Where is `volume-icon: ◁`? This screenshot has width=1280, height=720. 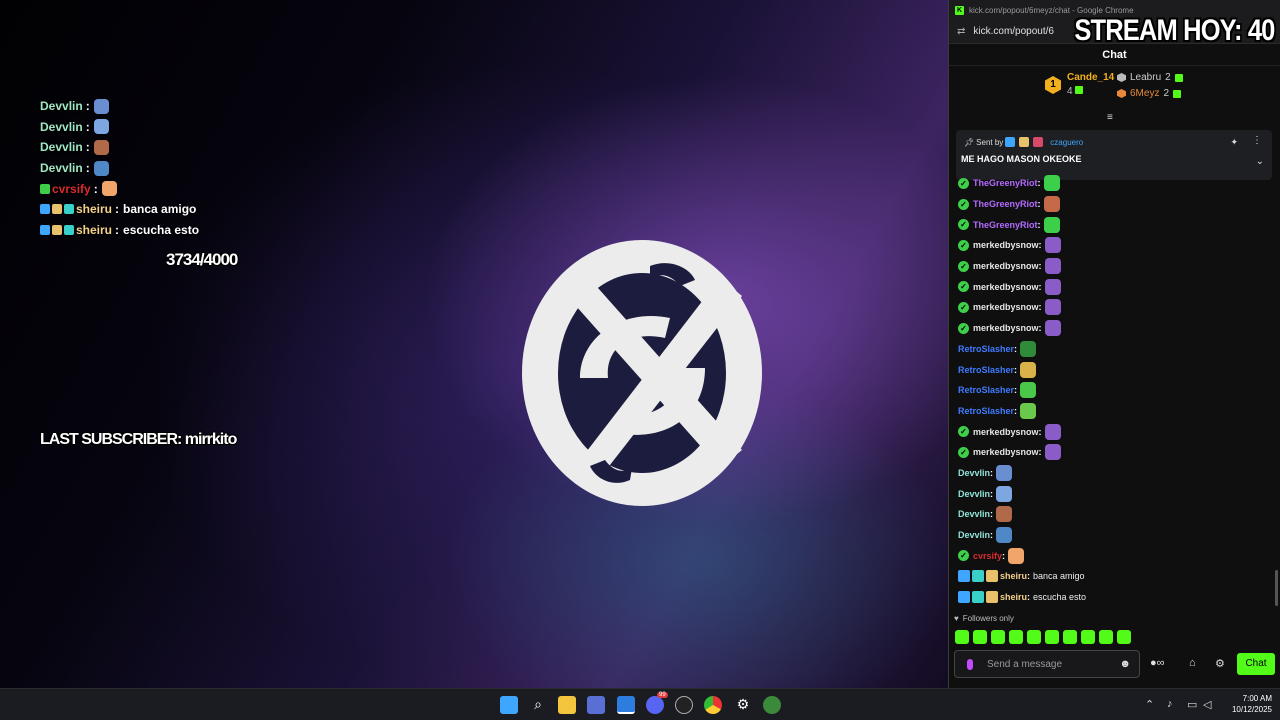
volume-icon: ◁ is located at coordinates (1207, 704).